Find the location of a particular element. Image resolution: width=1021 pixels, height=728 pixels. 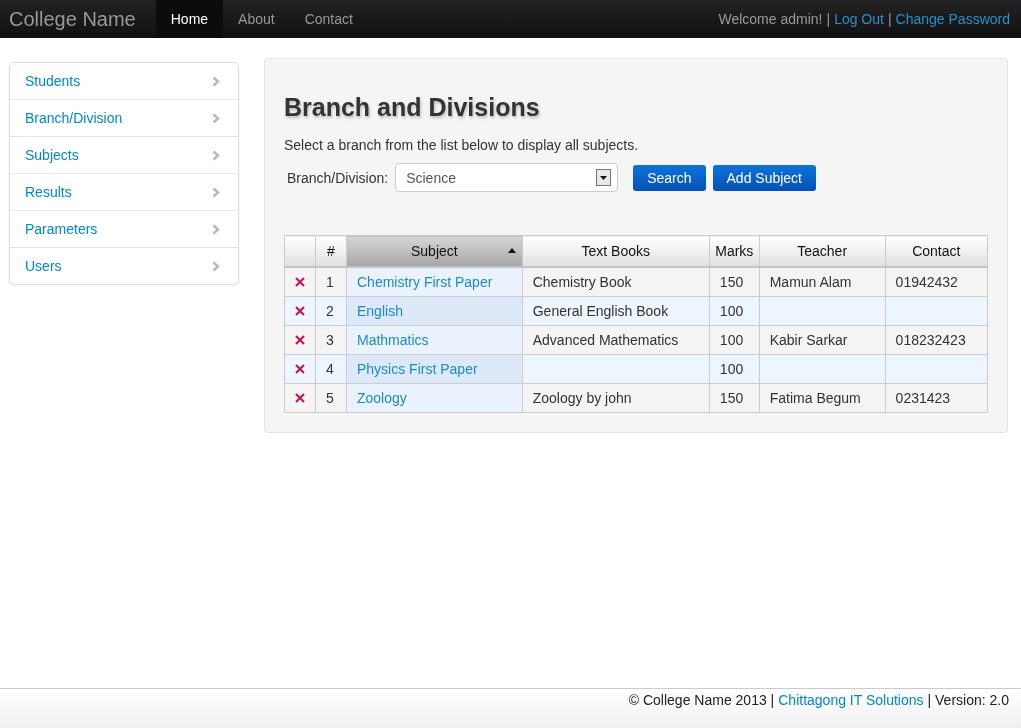

welcome-text: Welcome admin! is located at coordinates (770, 19).